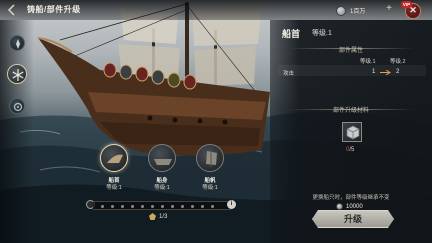 This screenshot has height=243, width=432. What do you see at coordinates (289, 74) in the screenshot?
I see `attribute-name: 攻击` at bounding box center [289, 74].